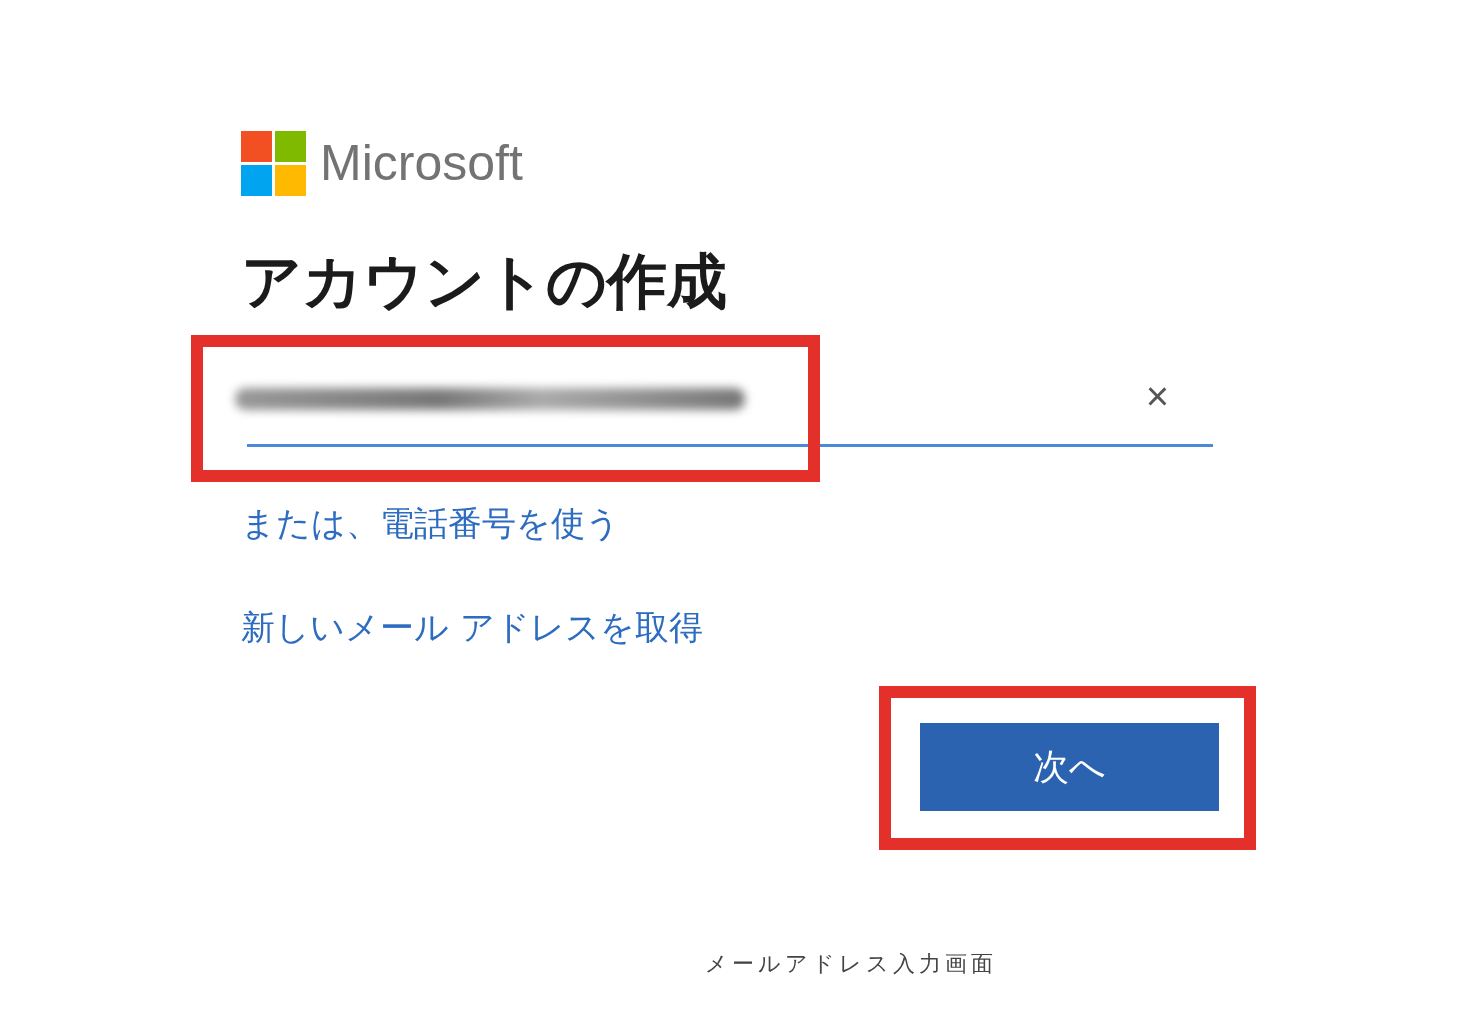  Describe the element at coordinates (273, 163) in the screenshot. I see `microsoft-logo-icon` at that location.